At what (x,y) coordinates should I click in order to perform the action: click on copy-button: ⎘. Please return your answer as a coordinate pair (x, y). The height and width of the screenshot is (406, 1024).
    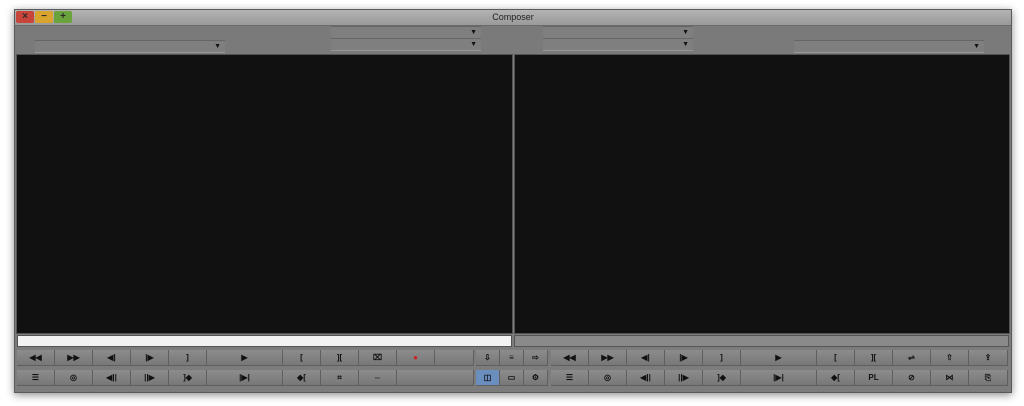
    Looking at the image, I should click on (988, 378).